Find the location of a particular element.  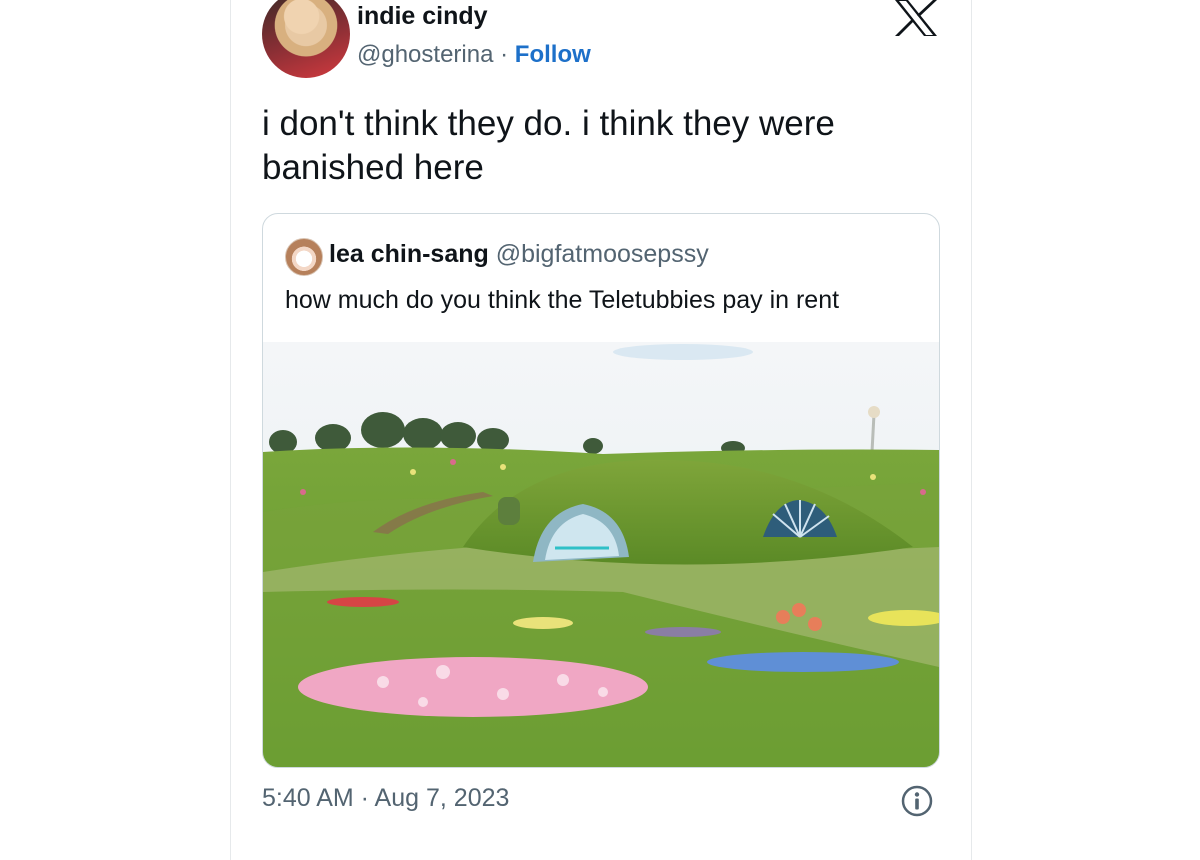

follow-button: Follow is located at coordinates (553, 54).